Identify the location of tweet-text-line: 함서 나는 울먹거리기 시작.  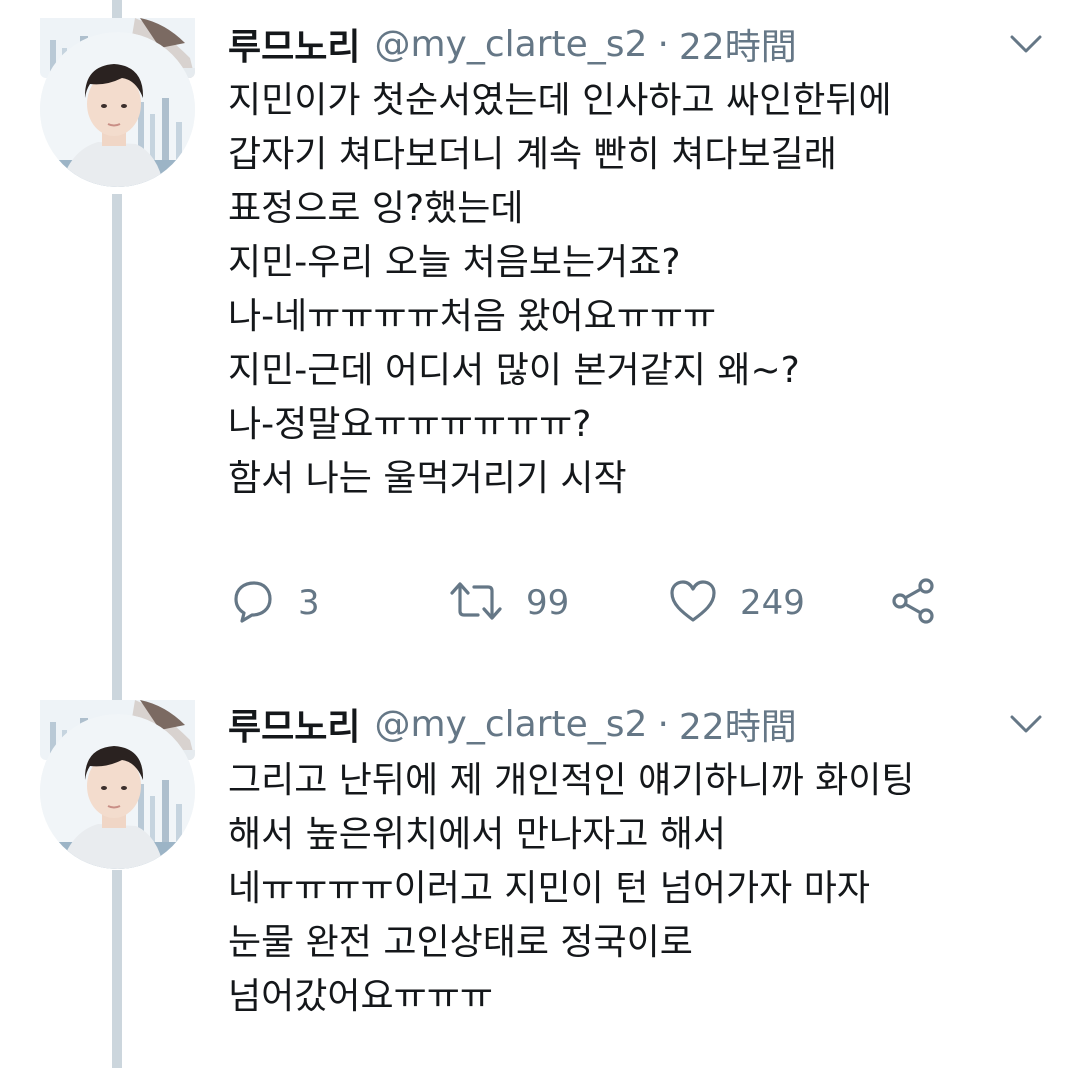
(427, 478).